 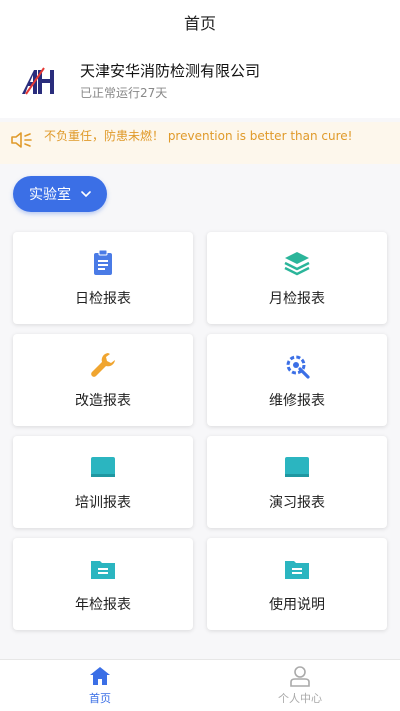 What do you see at coordinates (103, 299) in the screenshot?
I see `card-label: 日检报表` at bounding box center [103, 299].